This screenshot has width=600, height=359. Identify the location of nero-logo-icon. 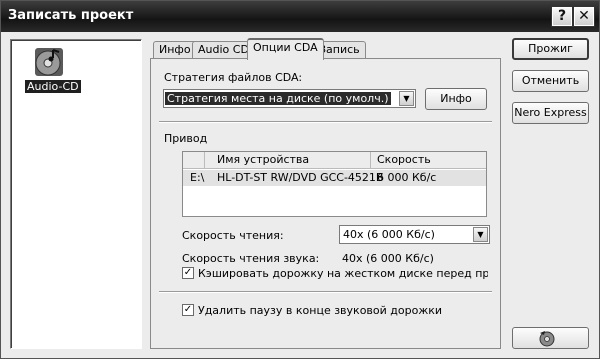
(547, 339).